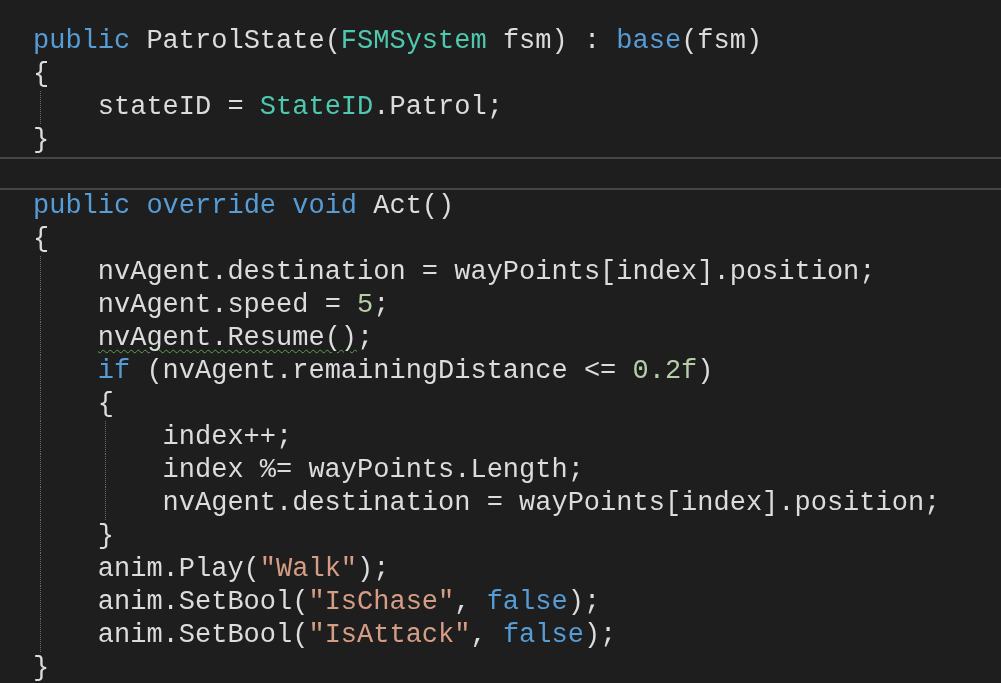 This screenshot has width=1001, height=683. Describe the element at coordinates (300, 107) in the screenshot. I see `code-line: stateID = StateID.Patrol;` at that location.